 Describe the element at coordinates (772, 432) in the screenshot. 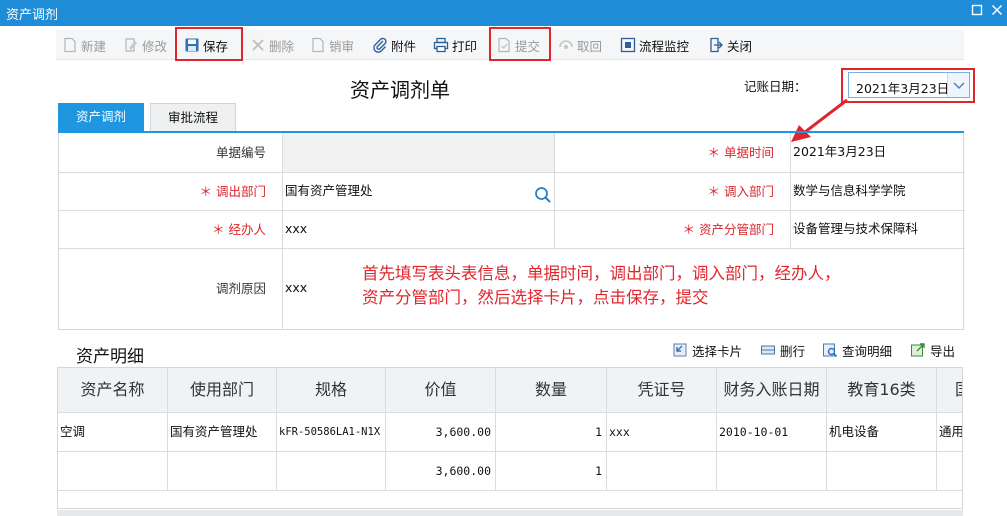

I see `table-cell: 2010-10-01` at that location.